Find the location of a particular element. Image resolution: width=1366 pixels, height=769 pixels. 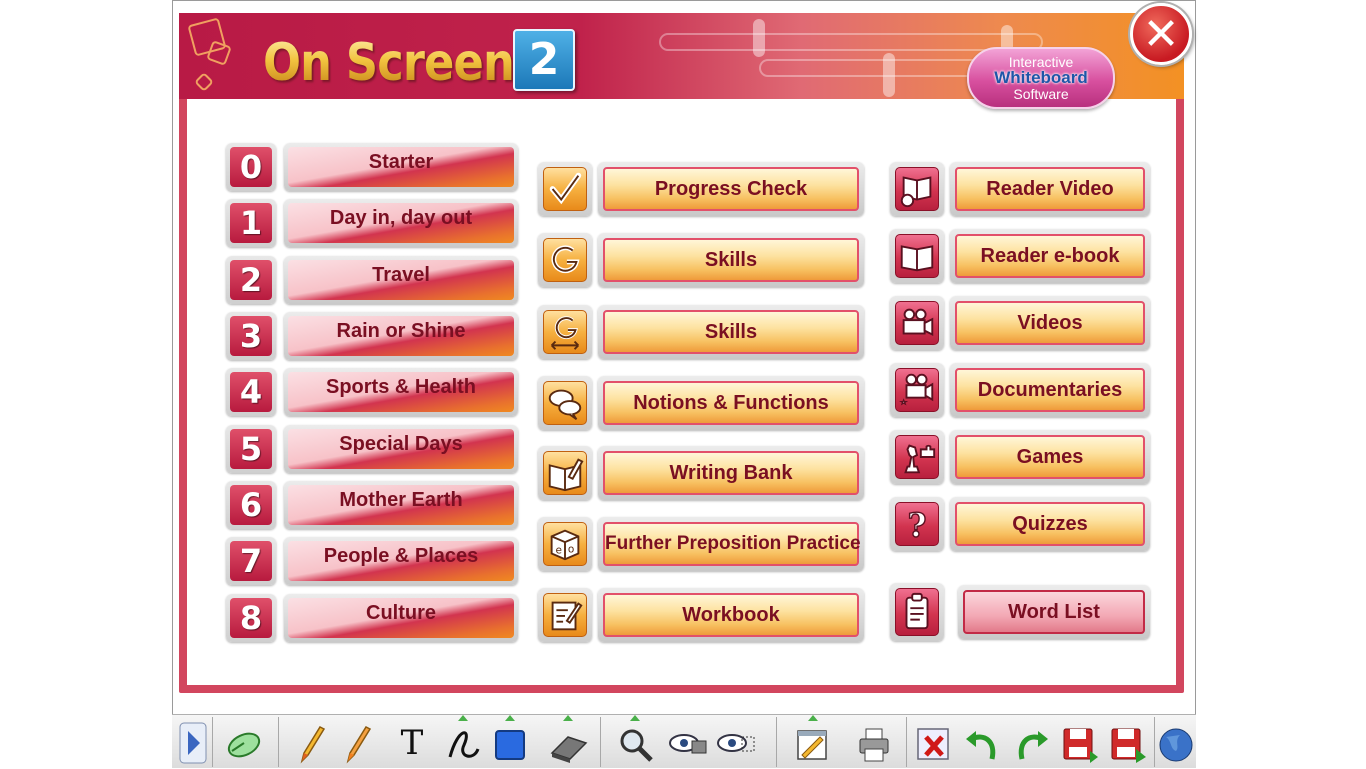

highlighter-tool-button is located at coordinates (356, 743).